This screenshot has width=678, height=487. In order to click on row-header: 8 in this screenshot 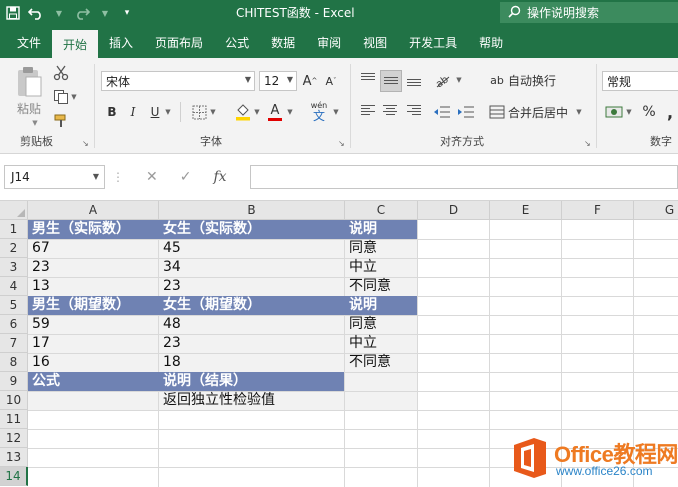, I will do `click(14, 362)`.